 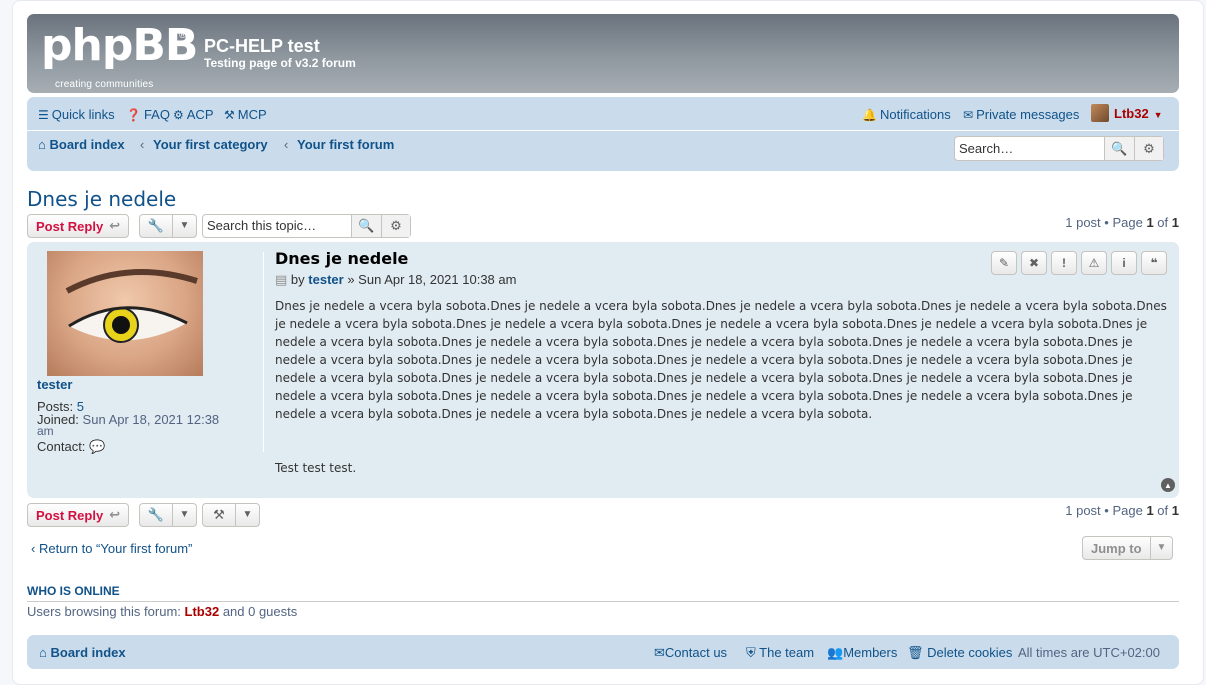 I want to click on topic-search: Search this topic… 🔍 ⚙, so click(x=306, y=226).